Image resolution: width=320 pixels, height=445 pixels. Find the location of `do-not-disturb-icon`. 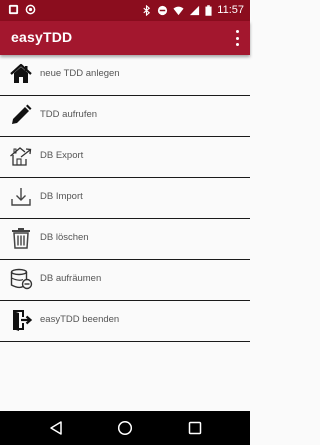

do-not-disturb-icon is located at coordinates (163, 10).